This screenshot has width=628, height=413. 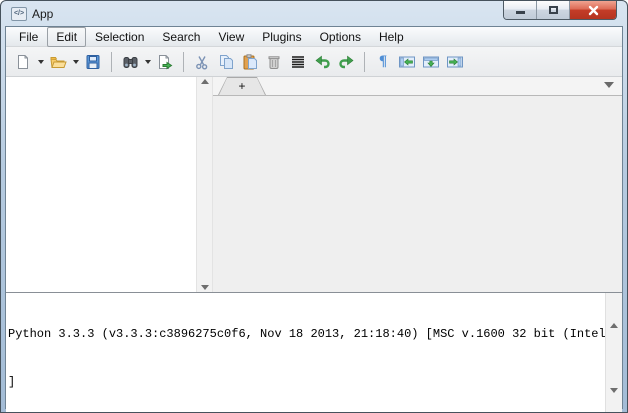 I want to click on maximize-icon, so click(x=553, y=10).